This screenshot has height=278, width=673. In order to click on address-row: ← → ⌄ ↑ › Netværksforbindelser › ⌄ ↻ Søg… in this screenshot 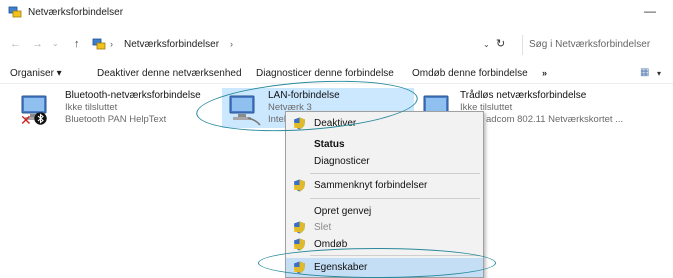, I will do `click(336, 45)`.